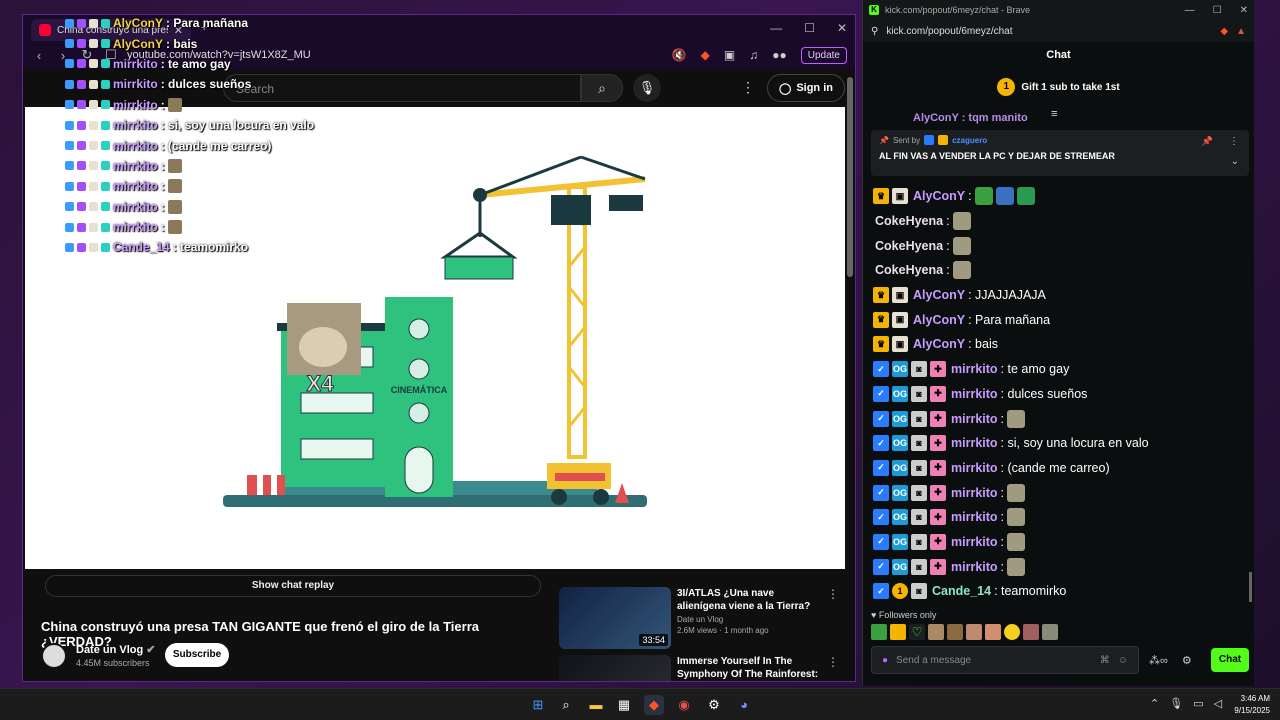  I want to click on mic-icon: 🎙, so click(647, 88).